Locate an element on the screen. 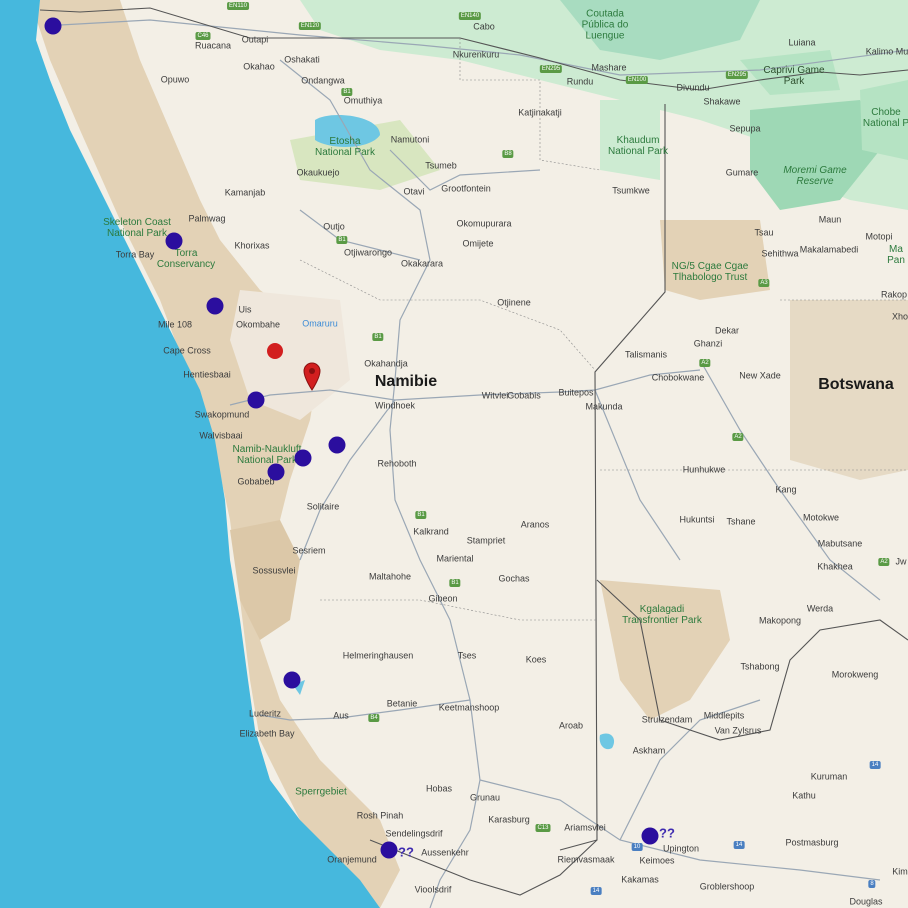 The width and height of the screenshot is (908, 908). city-label: Kakamas is located at coordinates (640, 879).